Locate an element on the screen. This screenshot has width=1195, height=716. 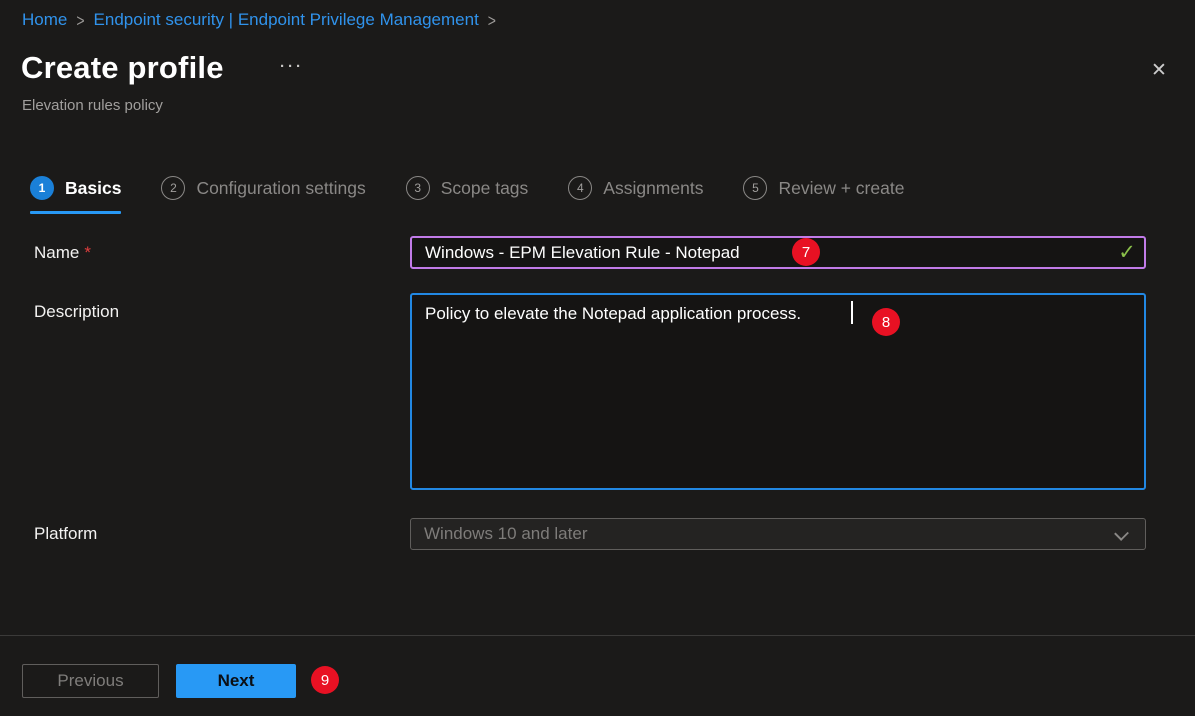
name-field-label: Name * is located at coordinates (62, 252).